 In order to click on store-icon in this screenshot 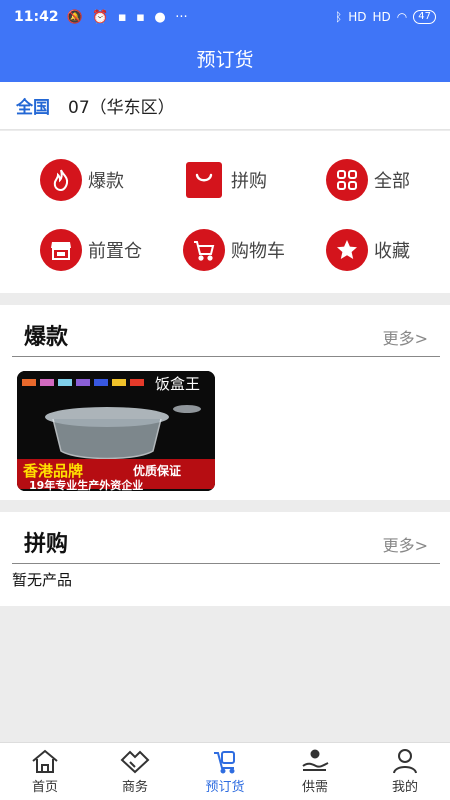, I will do `click(61, 250)`.